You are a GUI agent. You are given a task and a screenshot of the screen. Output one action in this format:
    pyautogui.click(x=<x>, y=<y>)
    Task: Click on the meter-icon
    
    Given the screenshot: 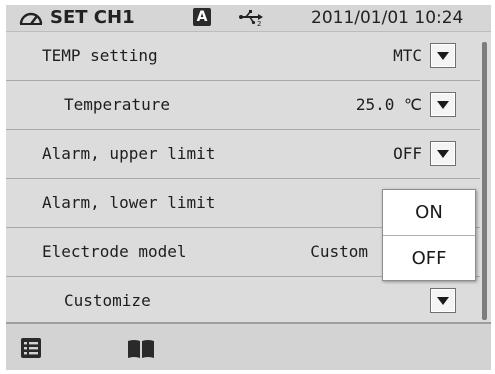 What is the action you would take?
    pyautogui.click(x=31, y=18)
    